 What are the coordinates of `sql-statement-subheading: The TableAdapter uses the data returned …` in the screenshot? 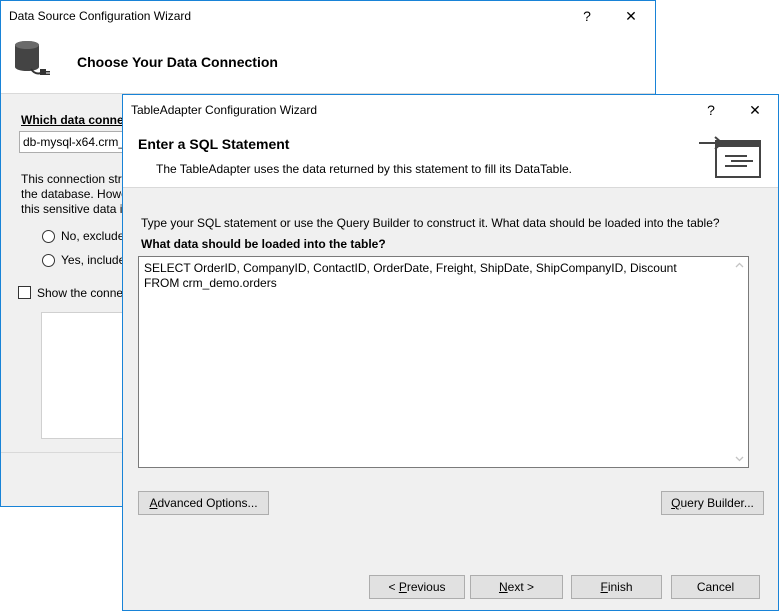 It's located at (364, 169).